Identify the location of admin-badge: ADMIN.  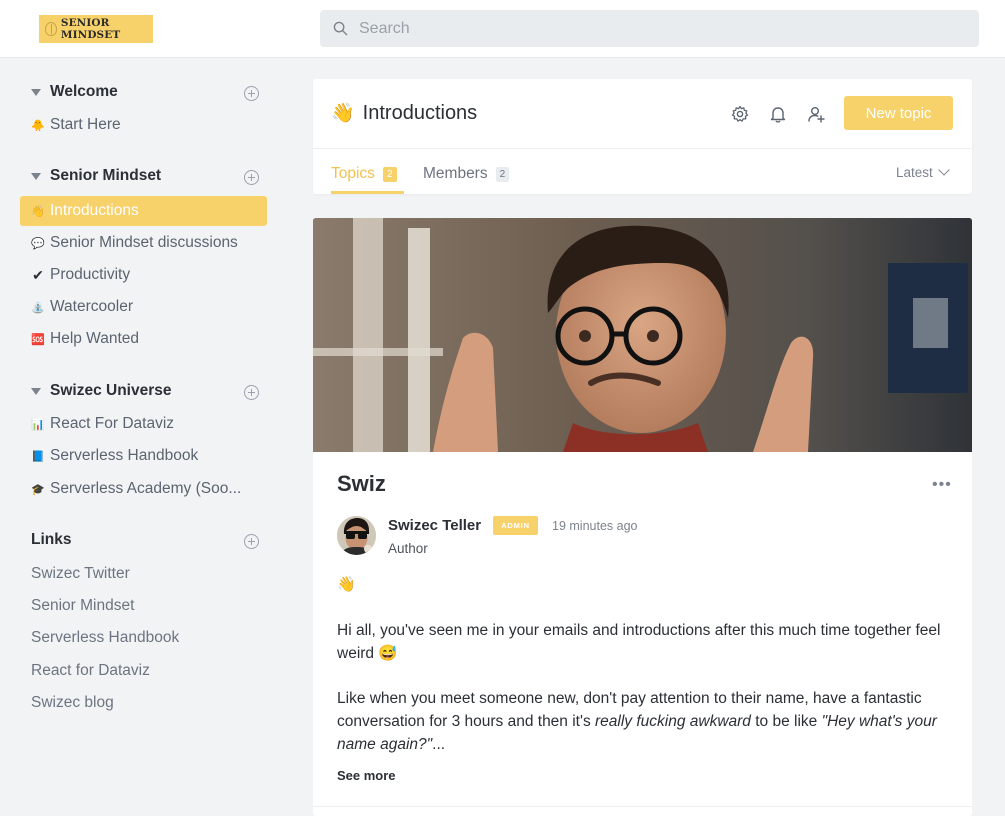
(515, 525).